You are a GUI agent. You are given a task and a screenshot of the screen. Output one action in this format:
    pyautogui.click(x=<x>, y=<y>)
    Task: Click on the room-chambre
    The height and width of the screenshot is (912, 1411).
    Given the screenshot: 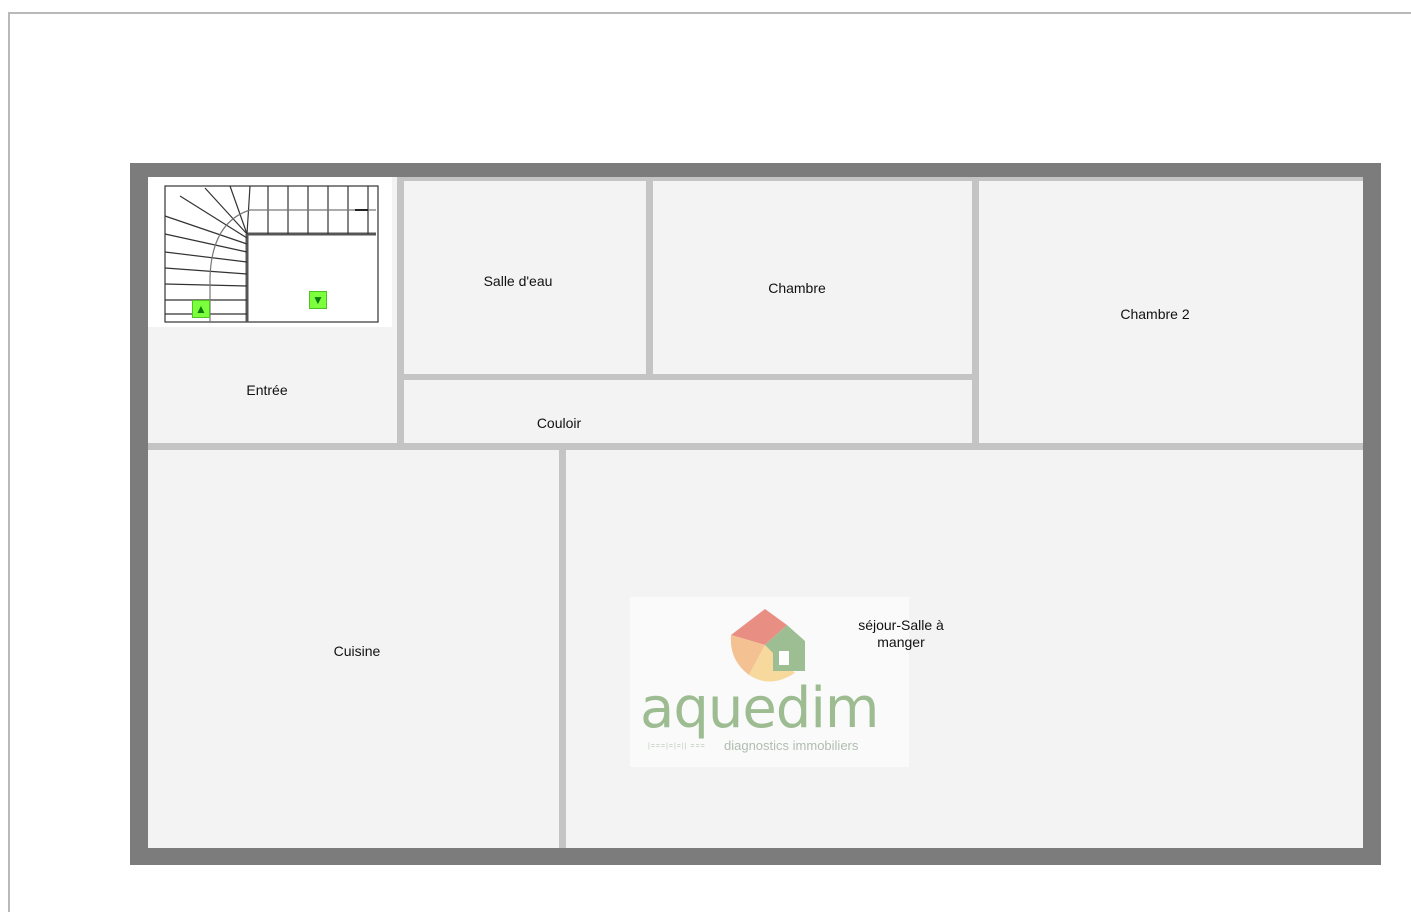 What is the action you would take?
    pyautogui.click(x=812, y=277)
    